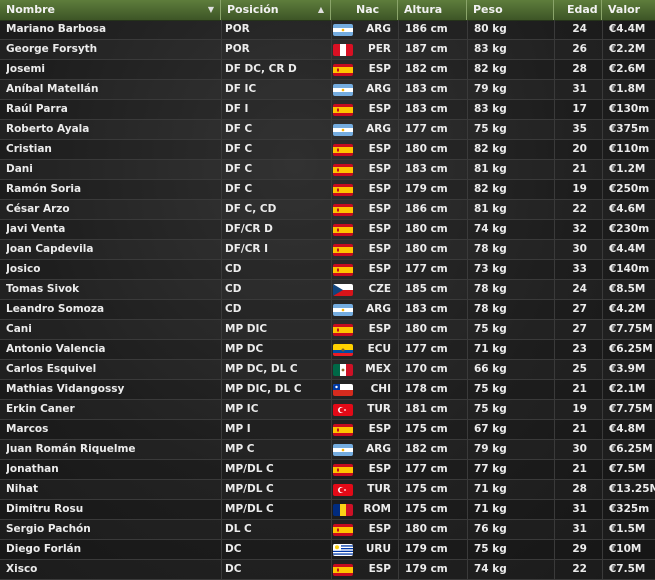 The width and height of the screenshot is (655, 580). What do you see at coordinates (253, 9) in the screenshot?
I see `column-header-label: Posición` at bounding box center [253, 9].